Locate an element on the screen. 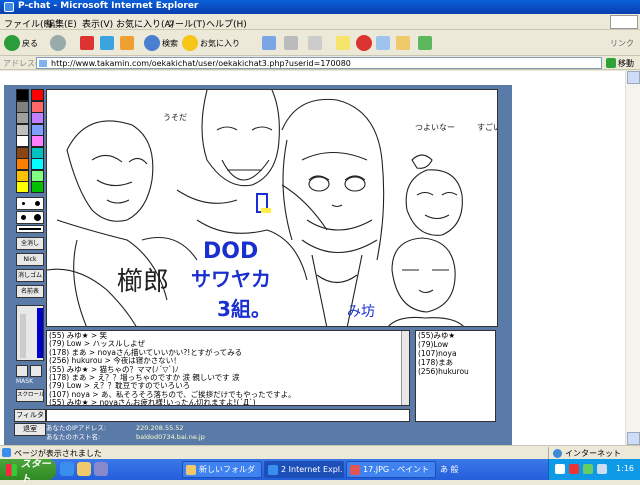  home-button is located at coordinates (127, 43).